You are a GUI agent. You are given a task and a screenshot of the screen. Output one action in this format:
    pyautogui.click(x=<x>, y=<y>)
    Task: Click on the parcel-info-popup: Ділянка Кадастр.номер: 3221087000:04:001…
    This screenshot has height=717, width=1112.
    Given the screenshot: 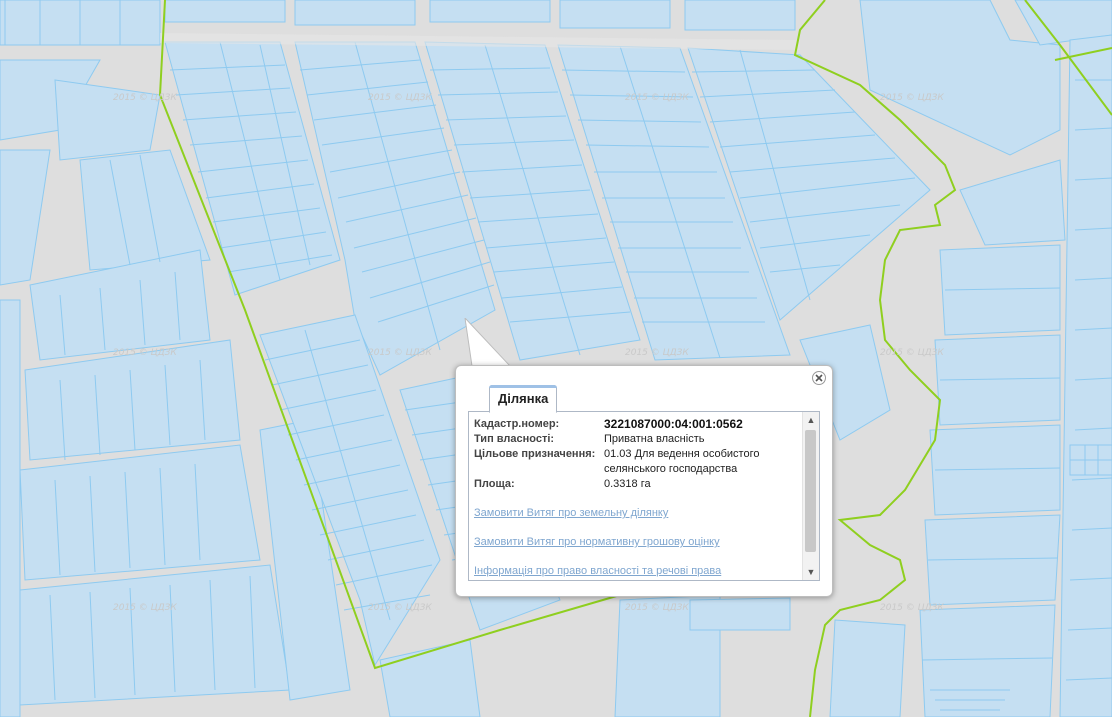 What is the action you would take?
    pyautogui.click(x=644, y=481)
    